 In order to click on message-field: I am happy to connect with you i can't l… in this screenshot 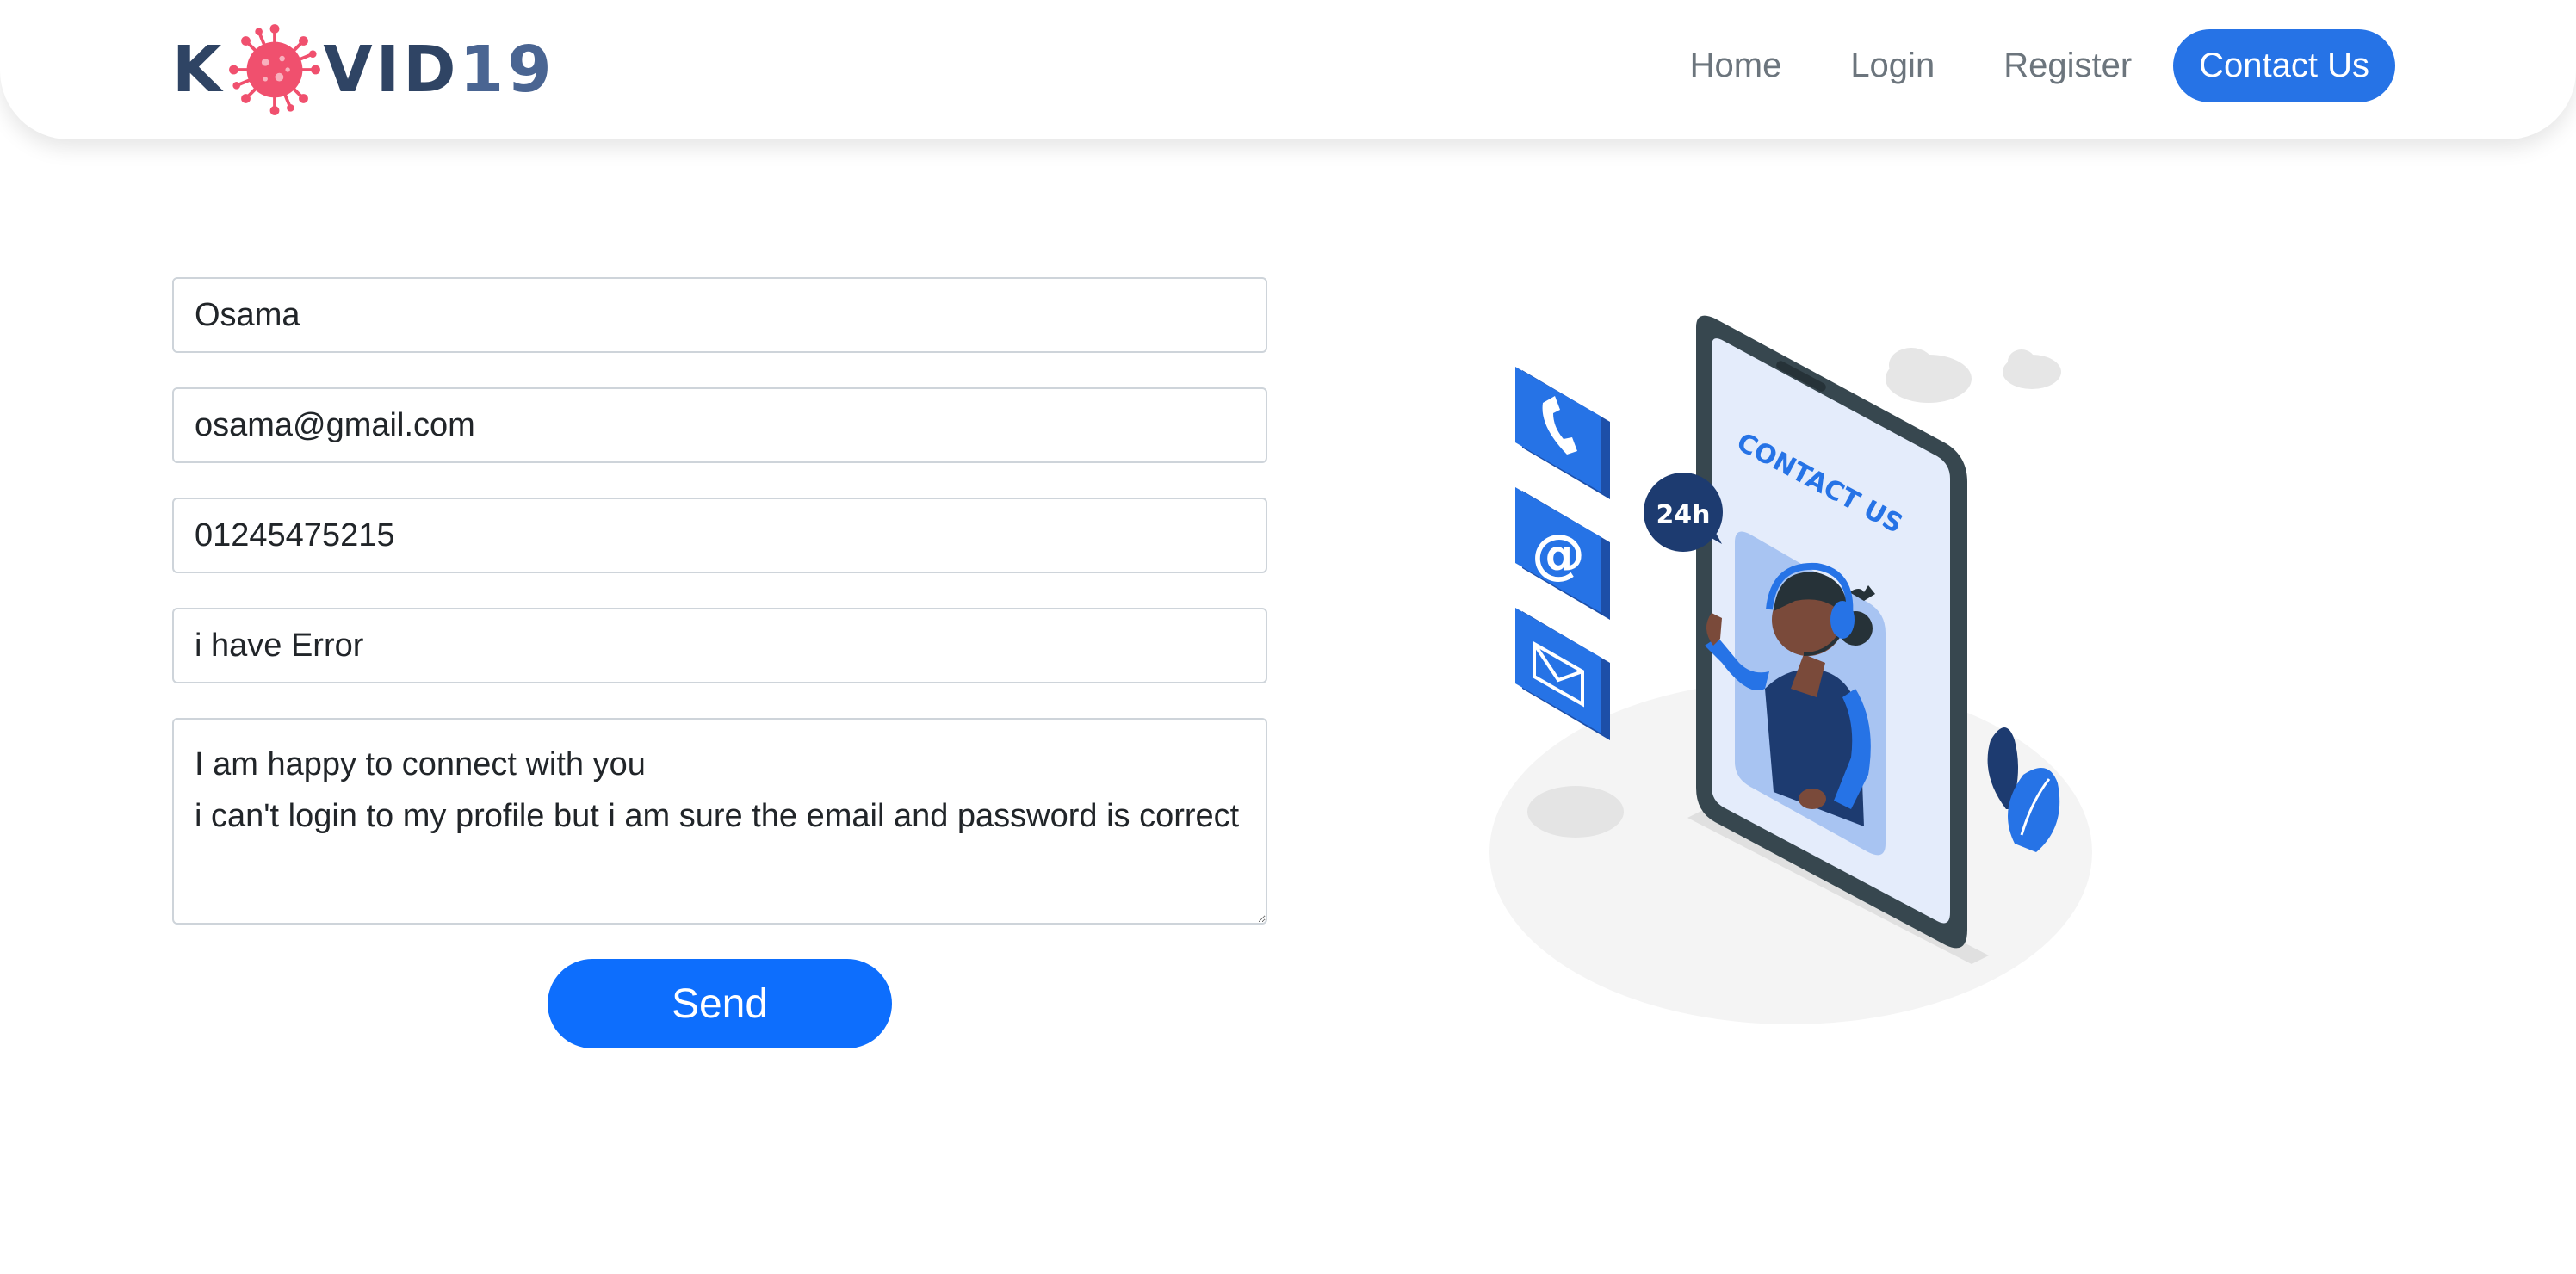, I will do `click(720, 821)`.